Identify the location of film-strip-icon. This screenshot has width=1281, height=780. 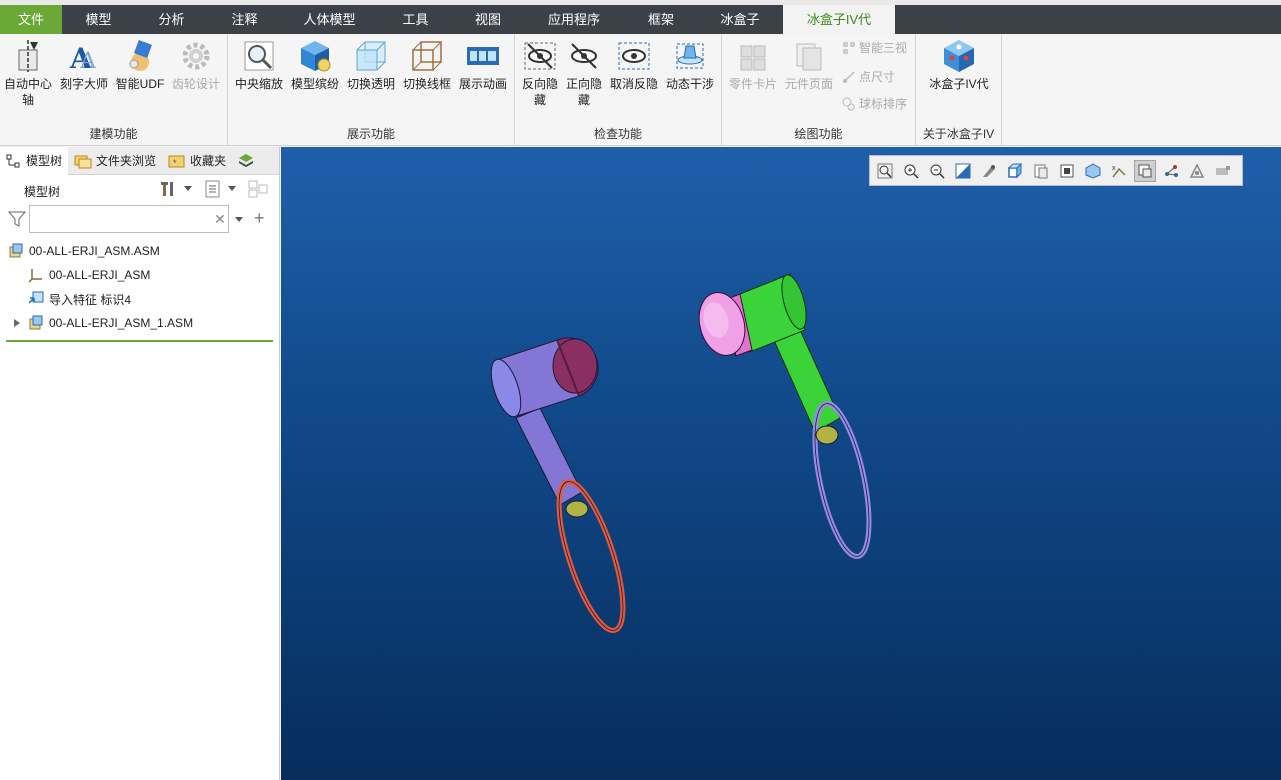
(483, 56).